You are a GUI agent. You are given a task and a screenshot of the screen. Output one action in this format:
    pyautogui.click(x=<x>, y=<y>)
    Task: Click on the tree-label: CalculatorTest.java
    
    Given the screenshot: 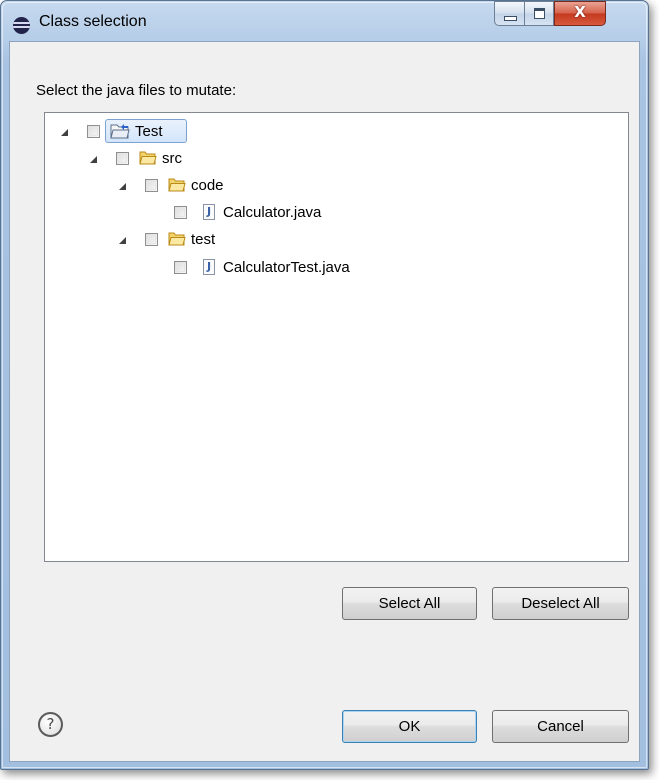 What is the action you would take?
    pyautogui.click(x=286, y=267)
    